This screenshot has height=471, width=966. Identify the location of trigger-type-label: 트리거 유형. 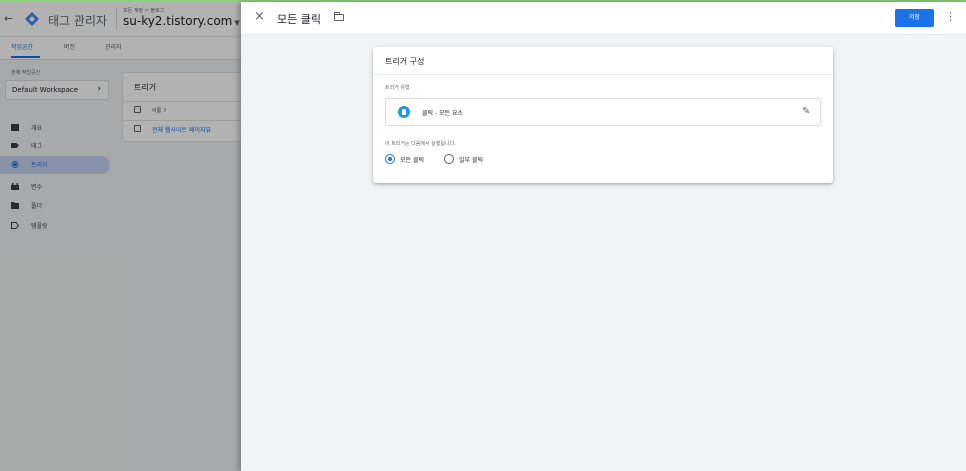
(397, 88).